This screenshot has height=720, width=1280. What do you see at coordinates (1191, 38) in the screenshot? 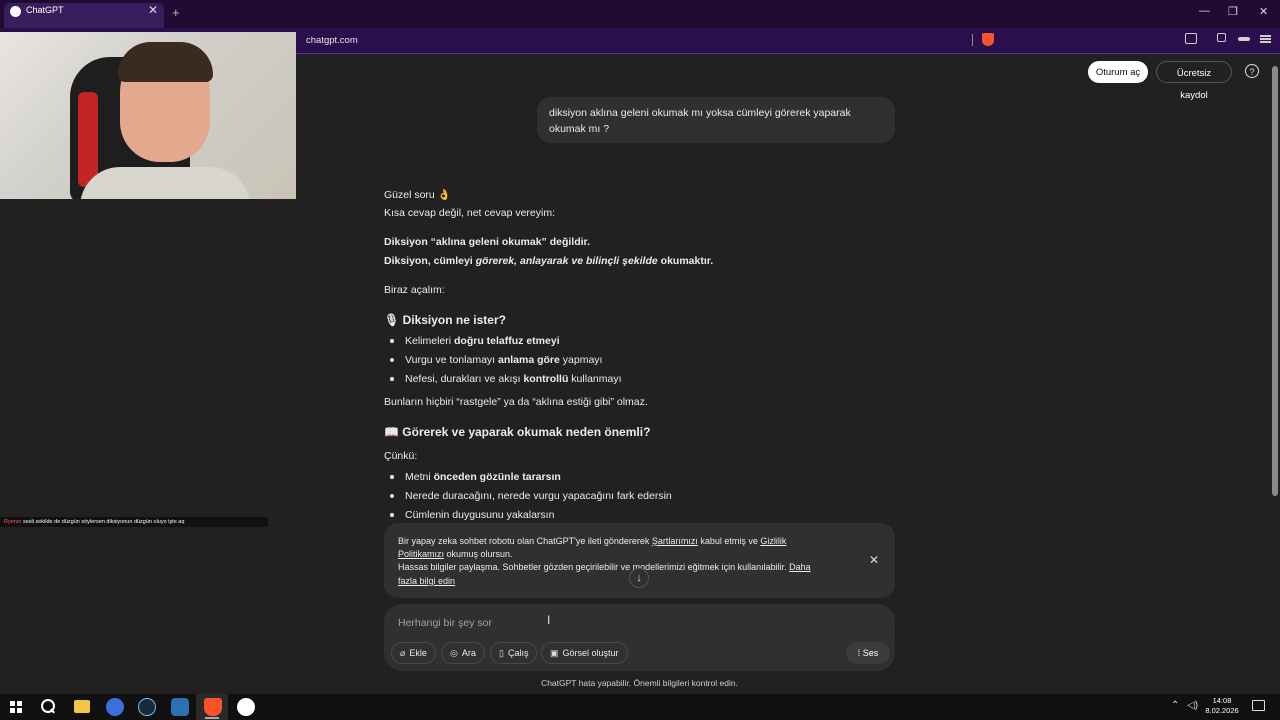
I see `reader-mode-icon` at bounding box center [1191, 38].